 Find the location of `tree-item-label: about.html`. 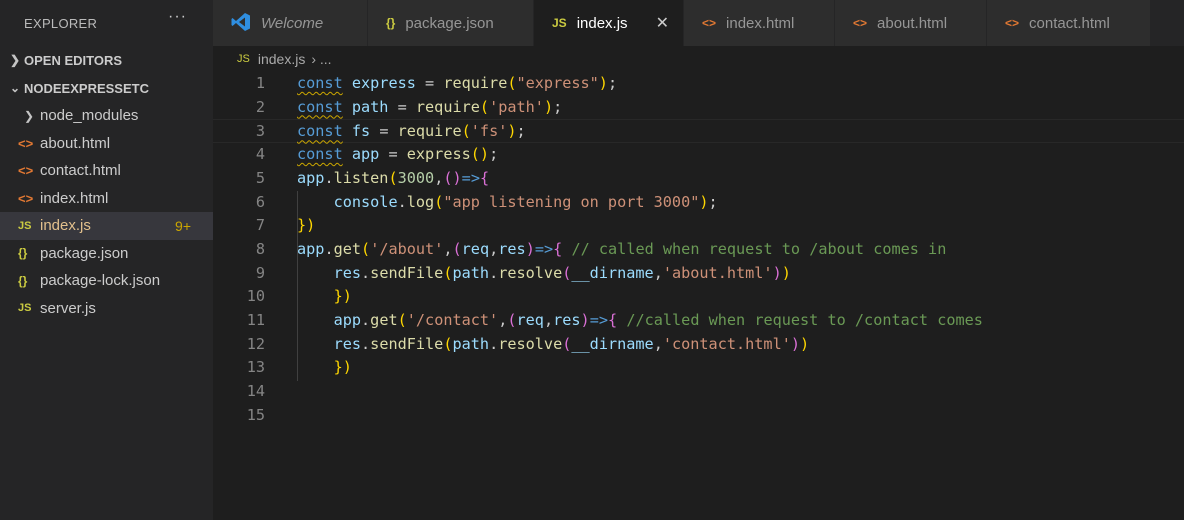

tree-item-label: about.html is located at coordinates (75, 143).